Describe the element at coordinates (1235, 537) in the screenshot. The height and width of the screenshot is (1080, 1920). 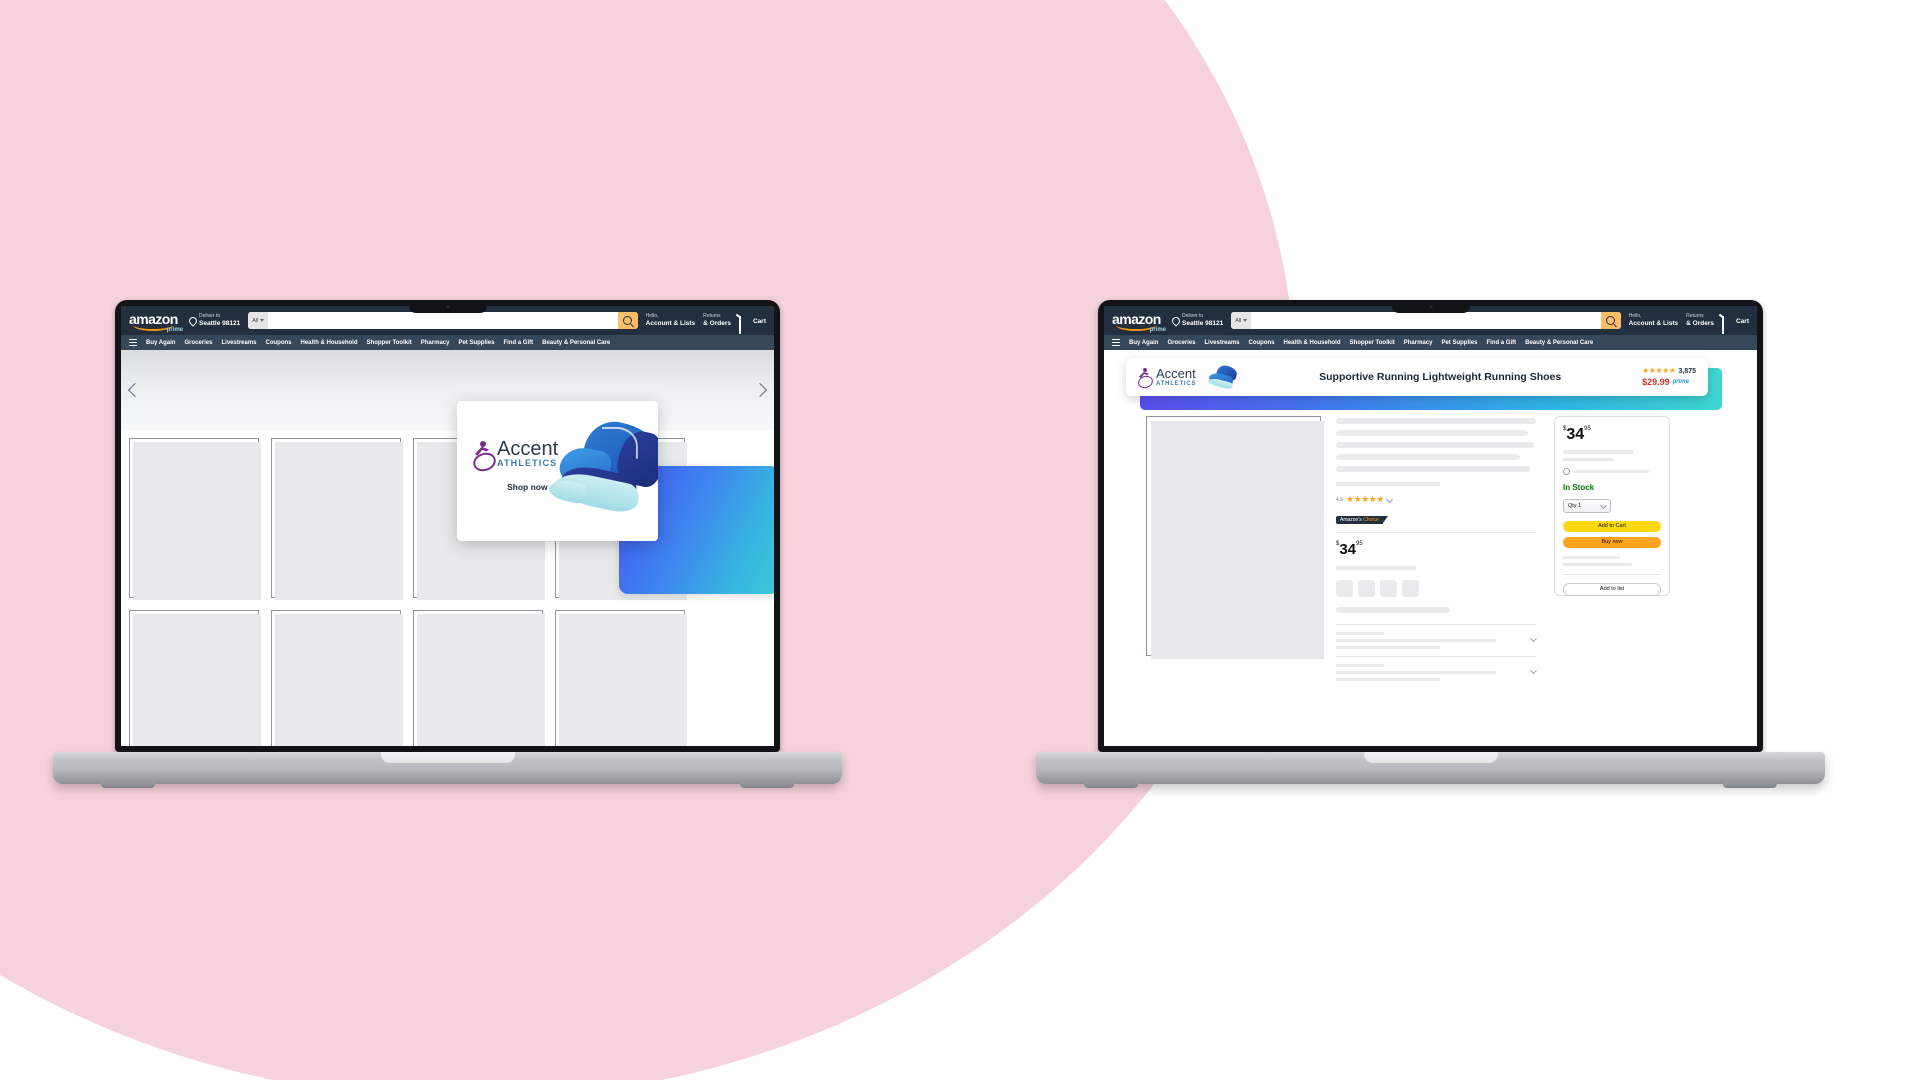
I see `product-image-placeholder` at that location.